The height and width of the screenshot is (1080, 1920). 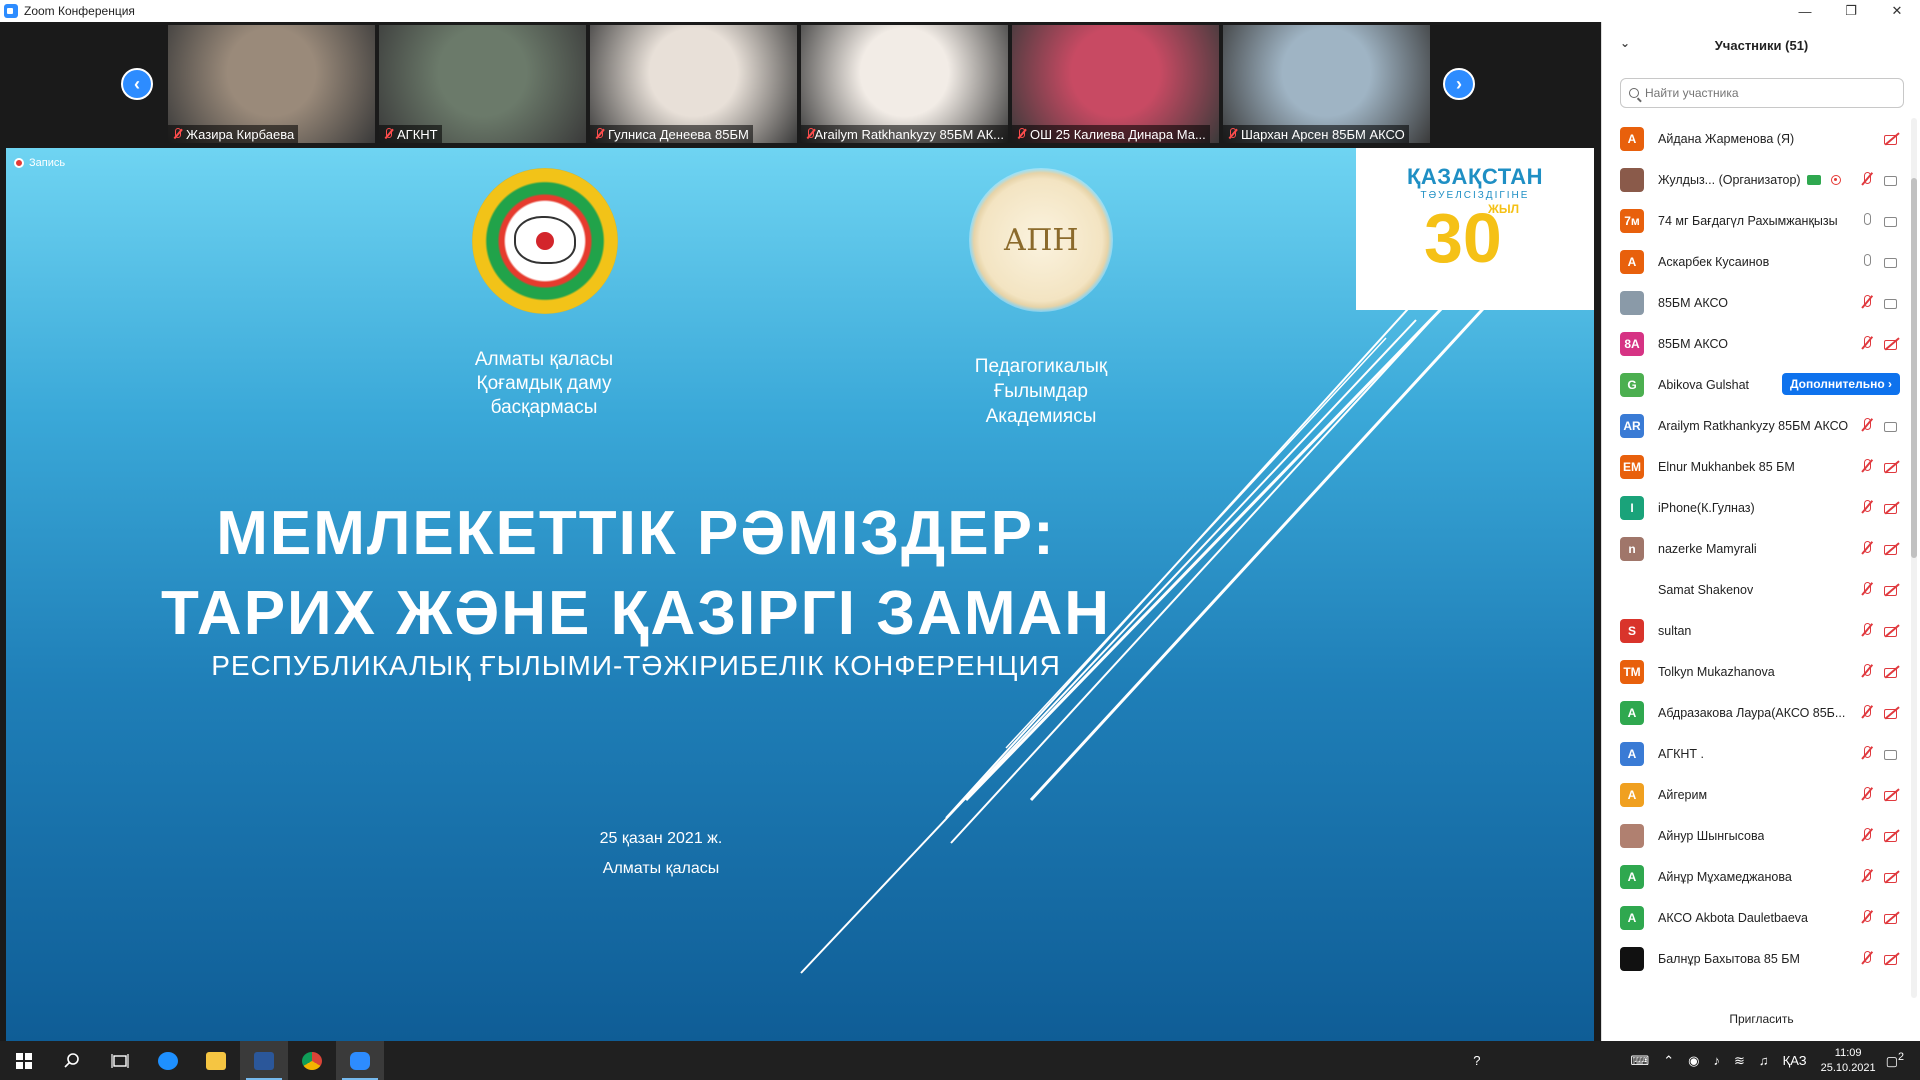 What do you see at coordinates (482, 84) in the screenshot?
I see `video-thumbnail: АГКНТ` at bounding box center [482, 84].